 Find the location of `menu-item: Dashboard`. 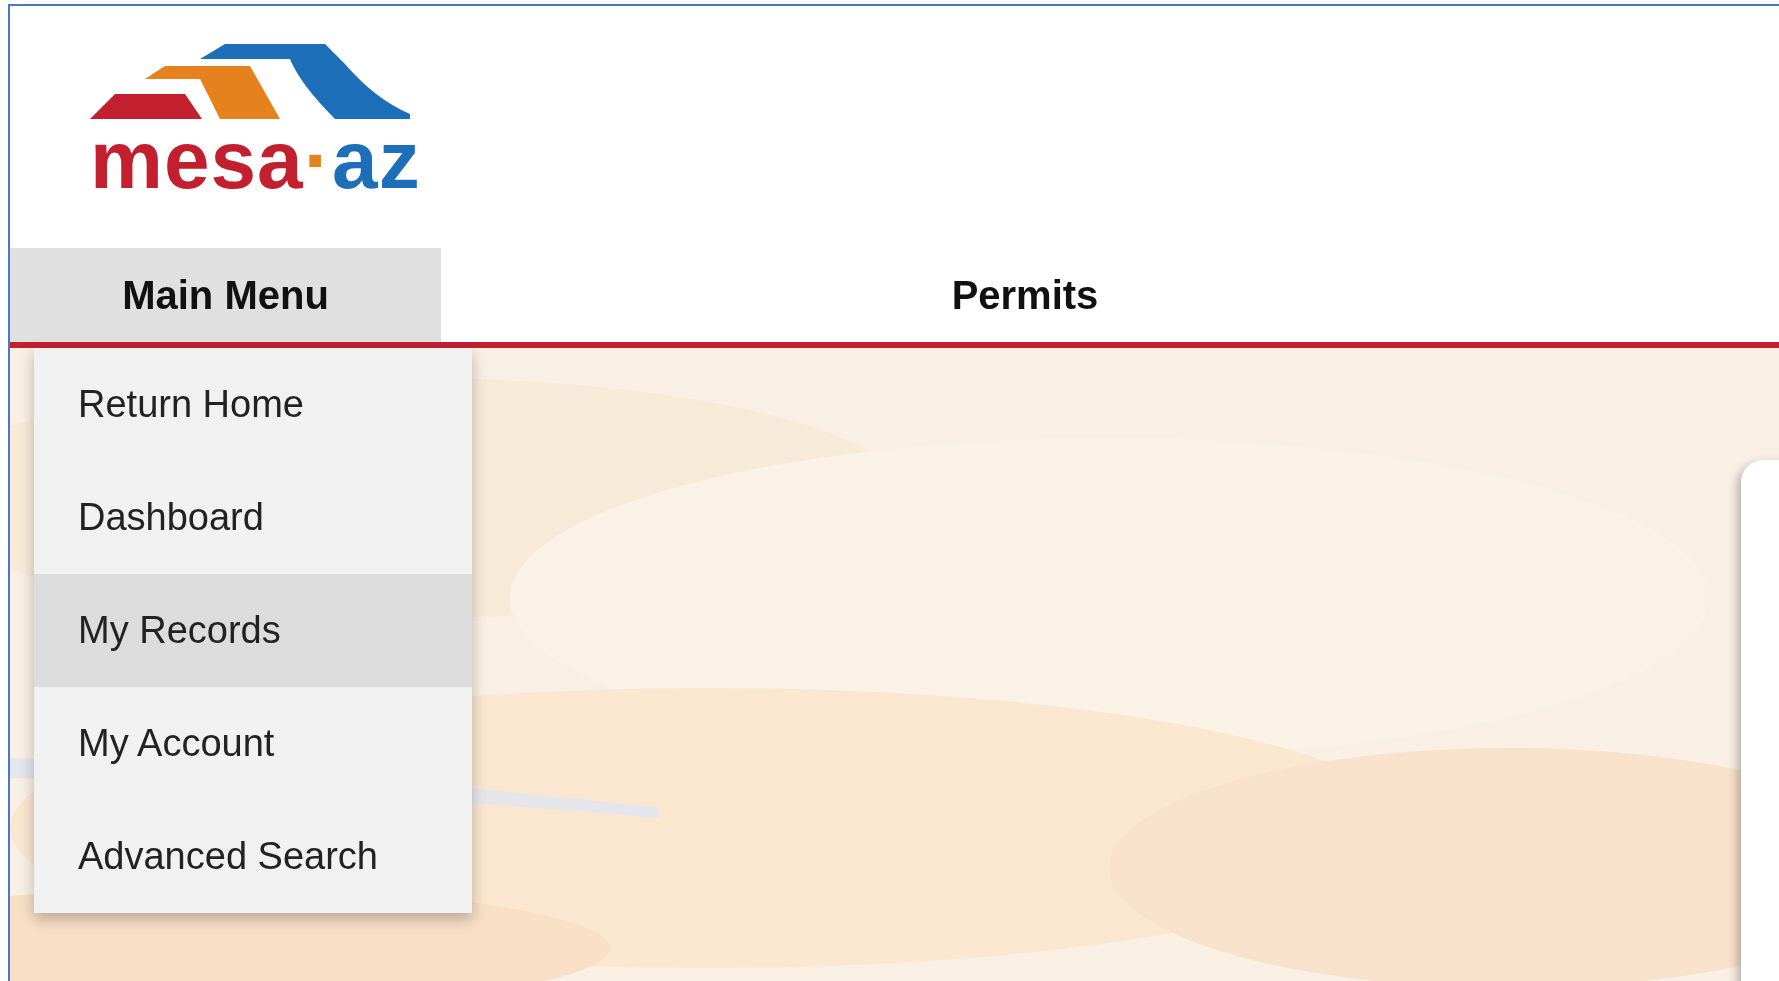

menu-item: Dashboard is located at coordinates (253, 517).